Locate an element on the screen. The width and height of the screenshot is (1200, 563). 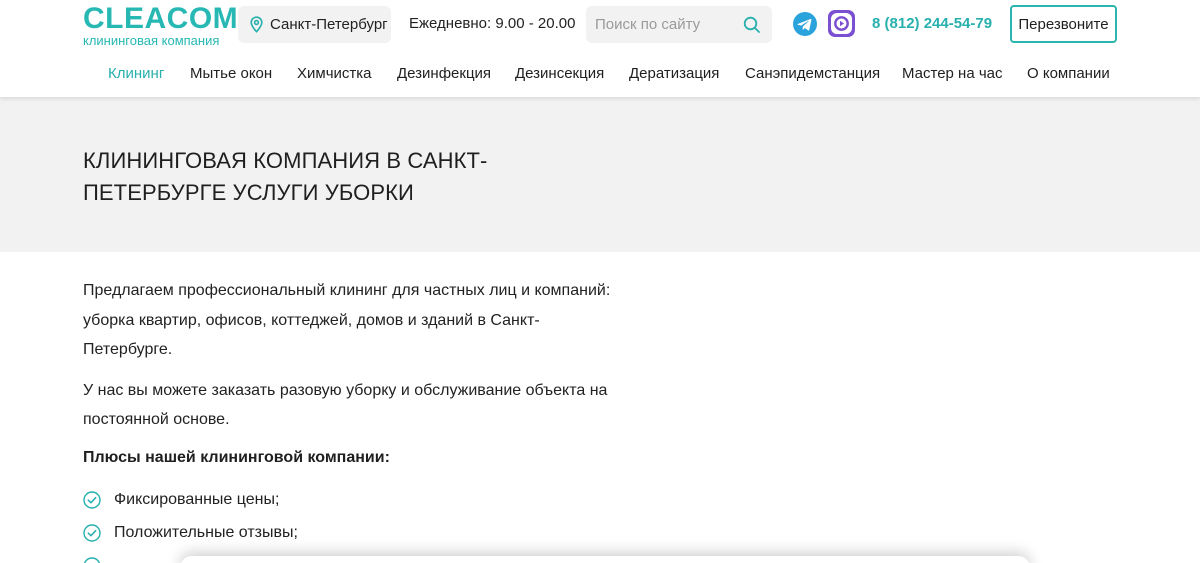
nav-item-sanitary-station: Санэпидемстанция is located at coordinates (812, 73).